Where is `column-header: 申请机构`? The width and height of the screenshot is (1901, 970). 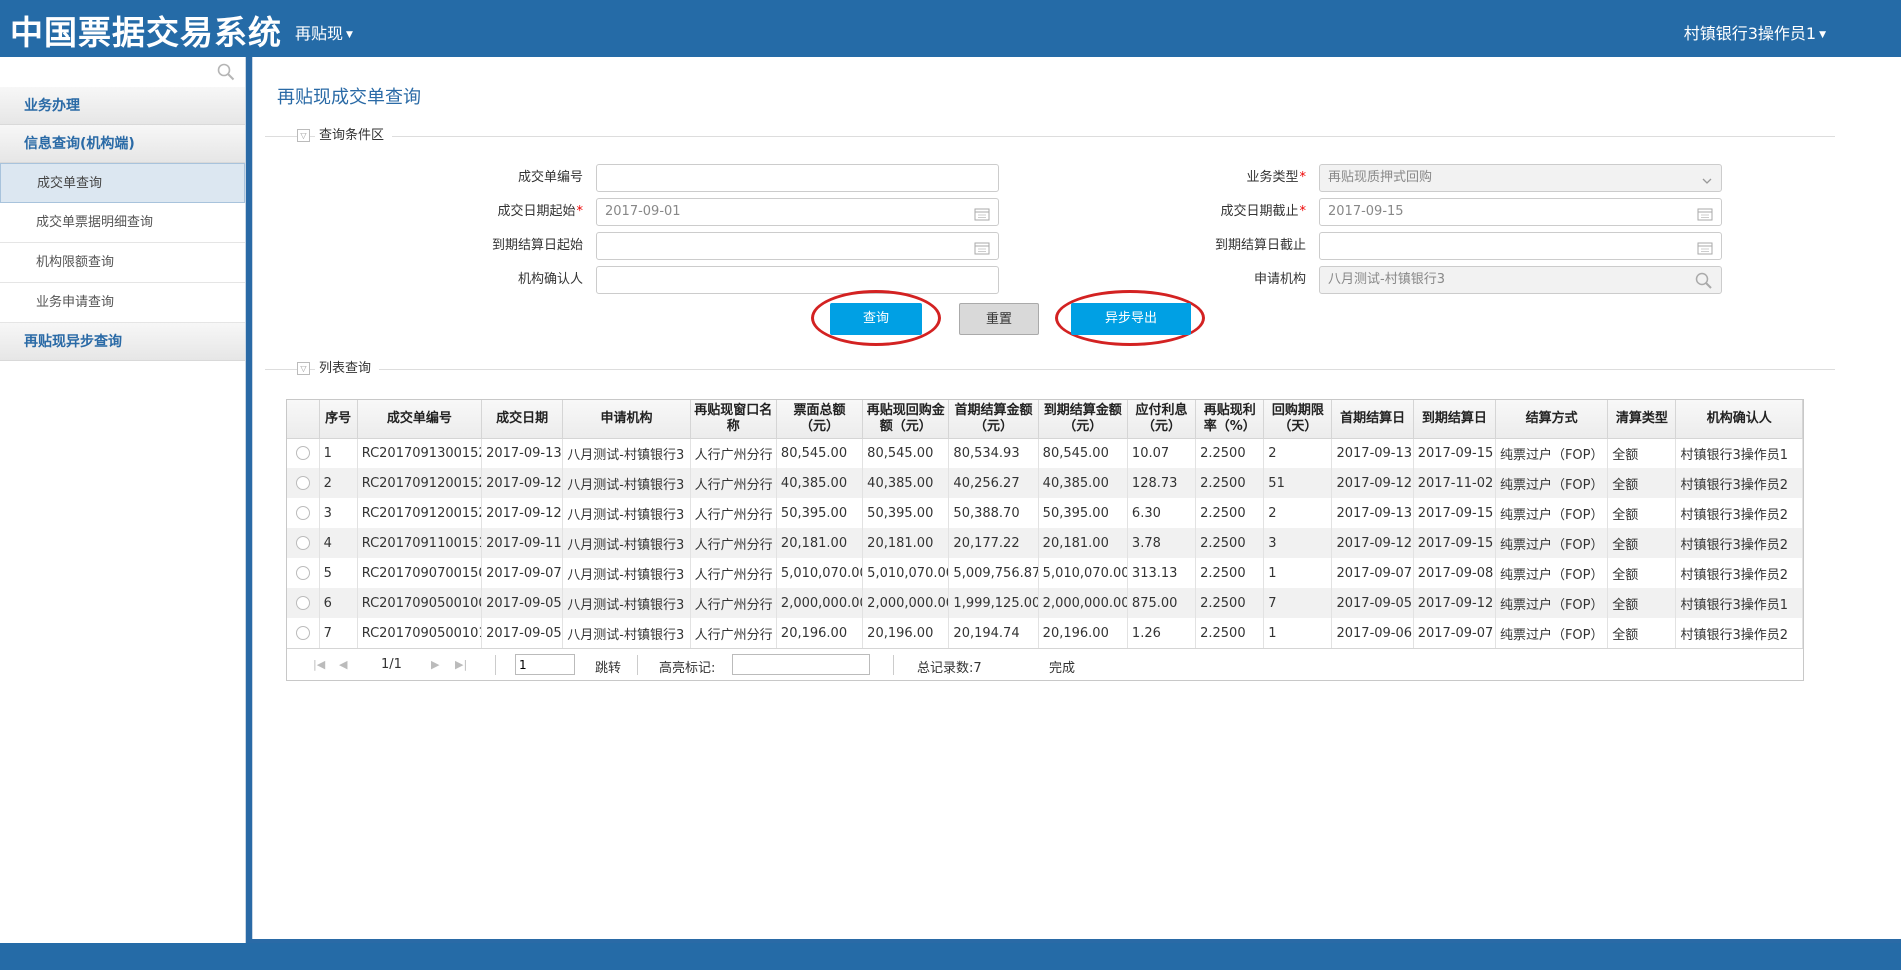
column-header: 申请机构 is located at coordinates (626, 419).